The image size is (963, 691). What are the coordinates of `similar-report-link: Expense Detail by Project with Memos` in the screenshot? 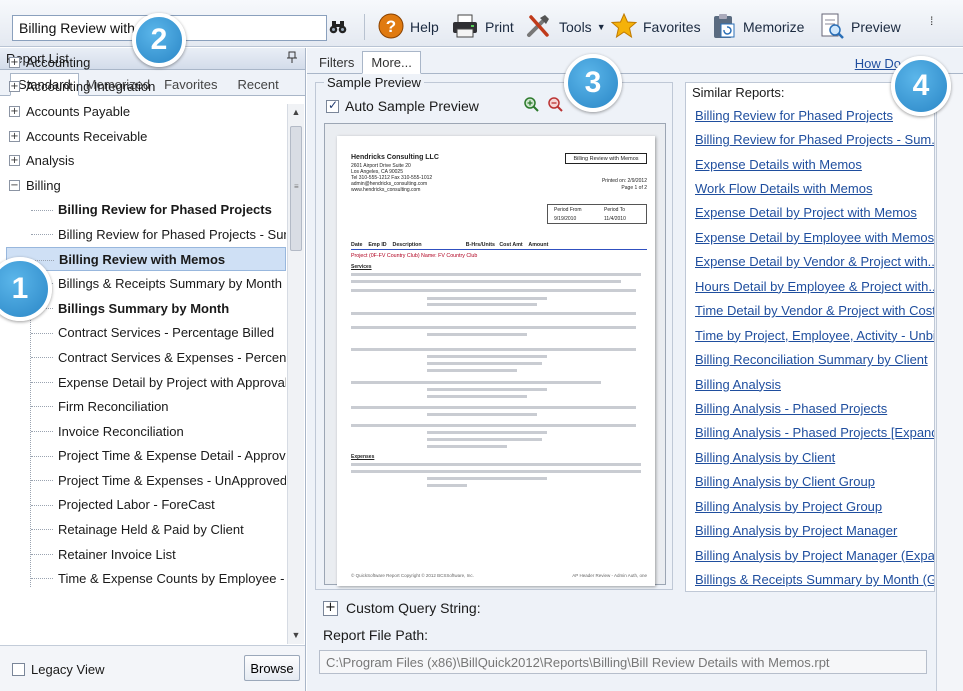 It's located at (814, 213).